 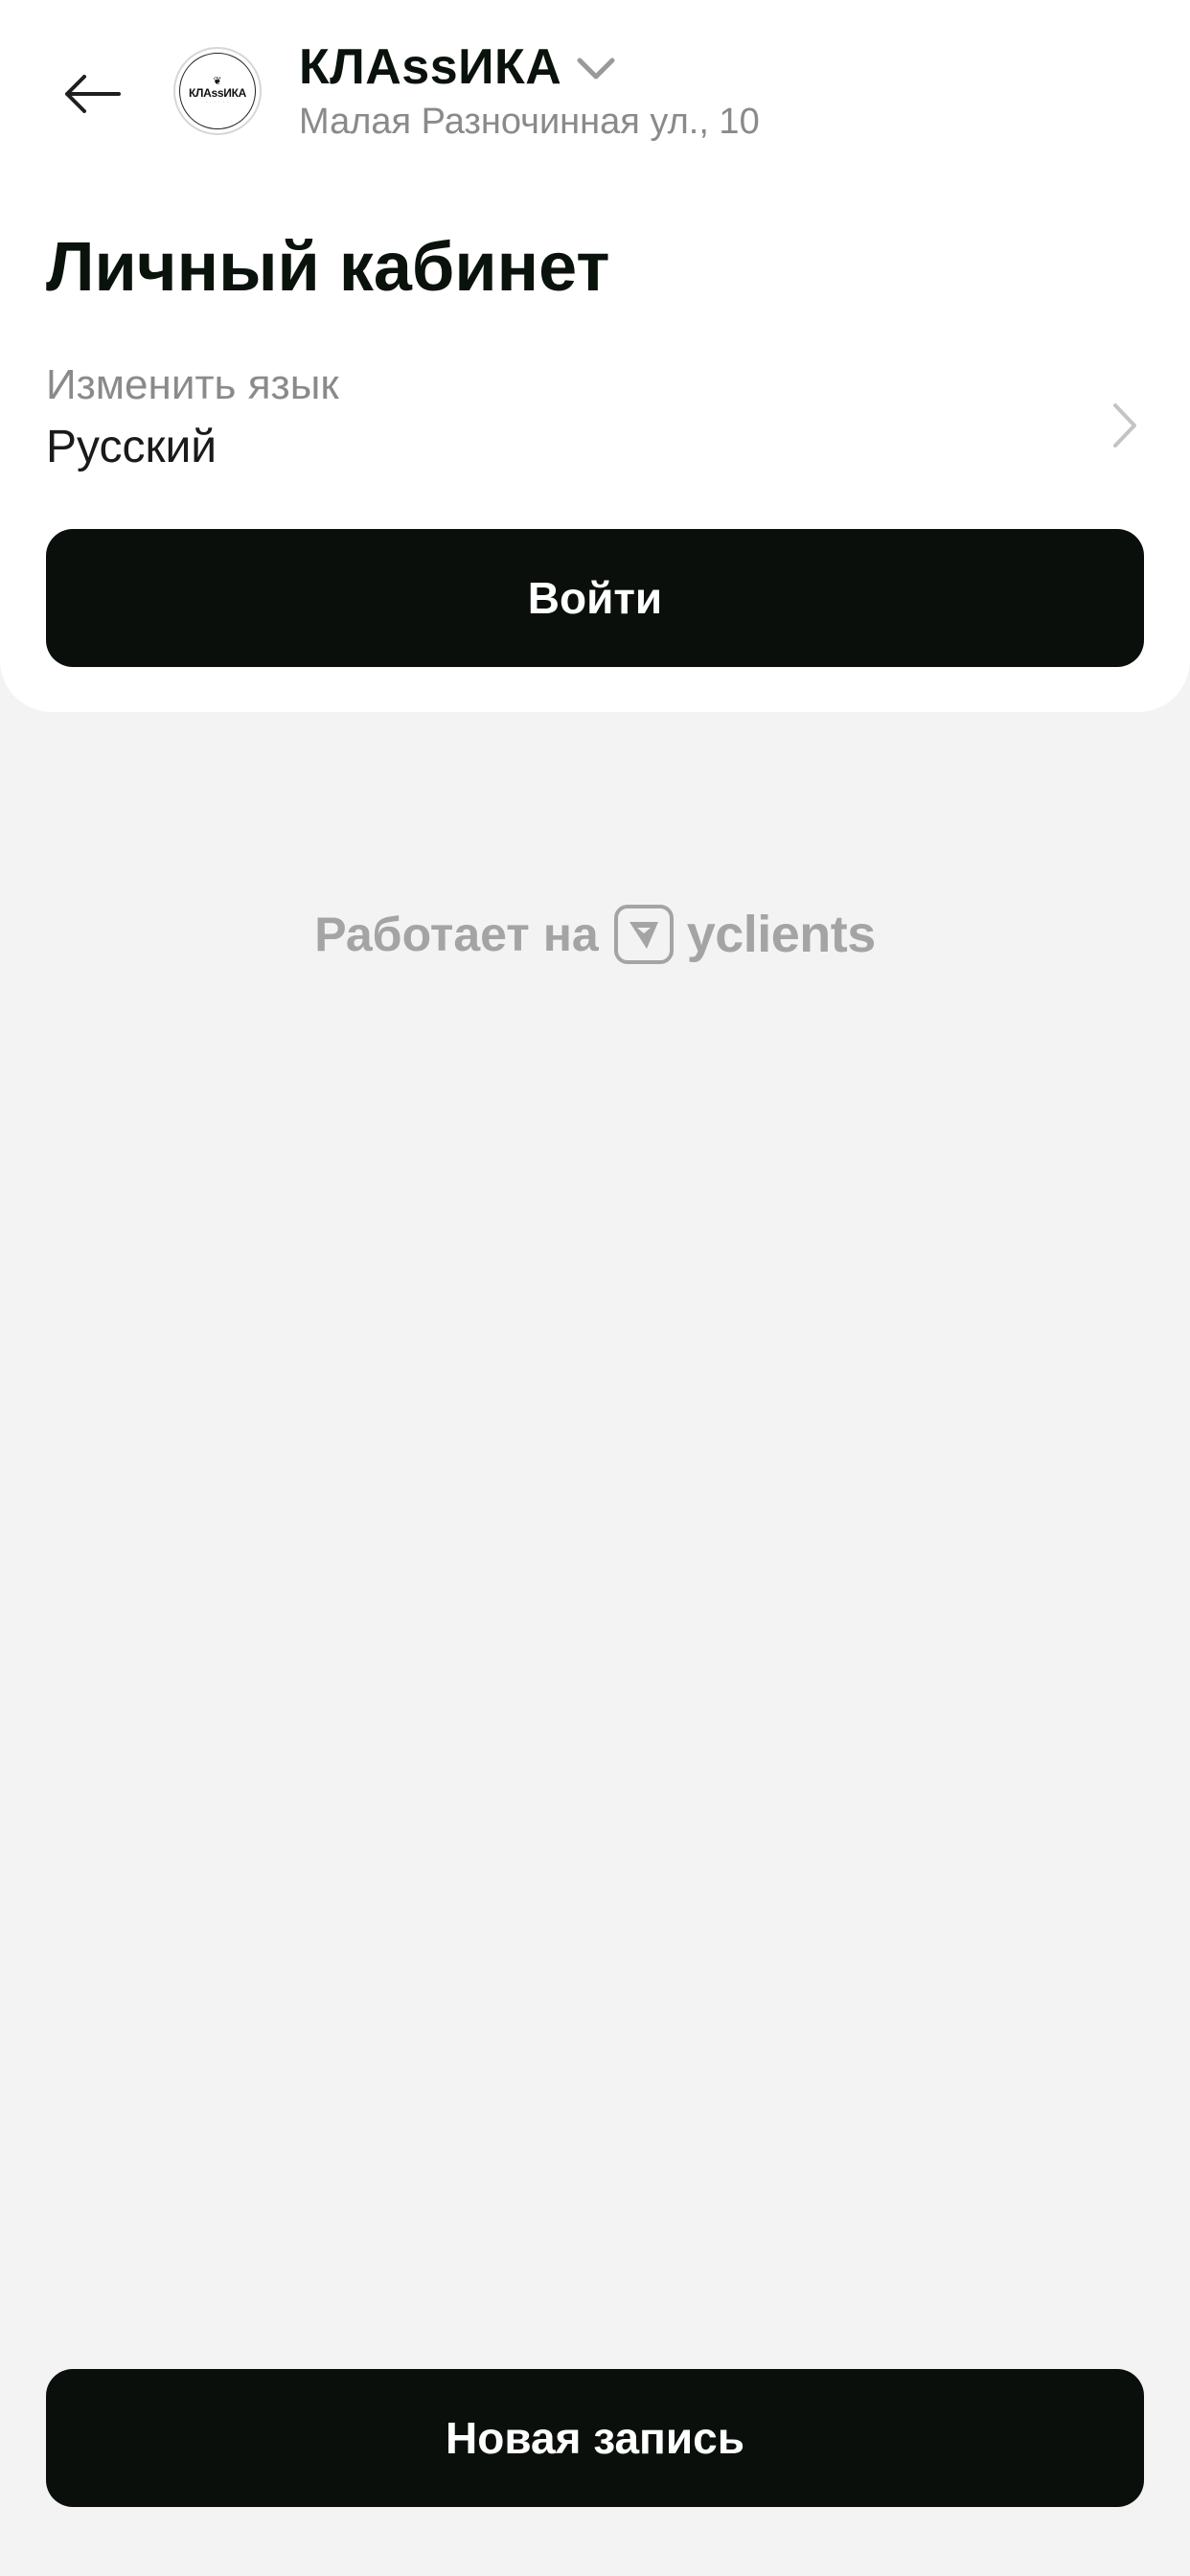 What do you see at coordinates (193, 384) in the screenshot?
I see `language-label: Изменить язык` at bounding box center [193, 384].